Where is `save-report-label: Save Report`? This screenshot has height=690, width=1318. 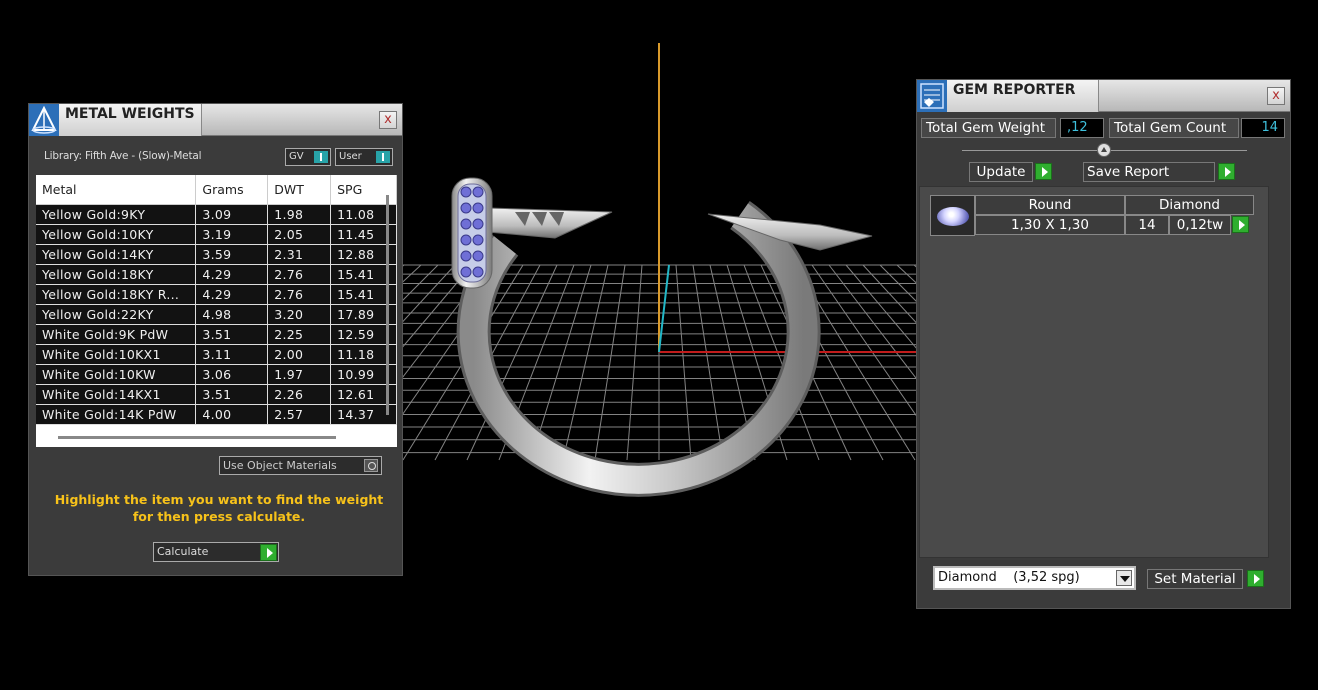
save-report-label: Save Report is located at coordinates (1149, 172).